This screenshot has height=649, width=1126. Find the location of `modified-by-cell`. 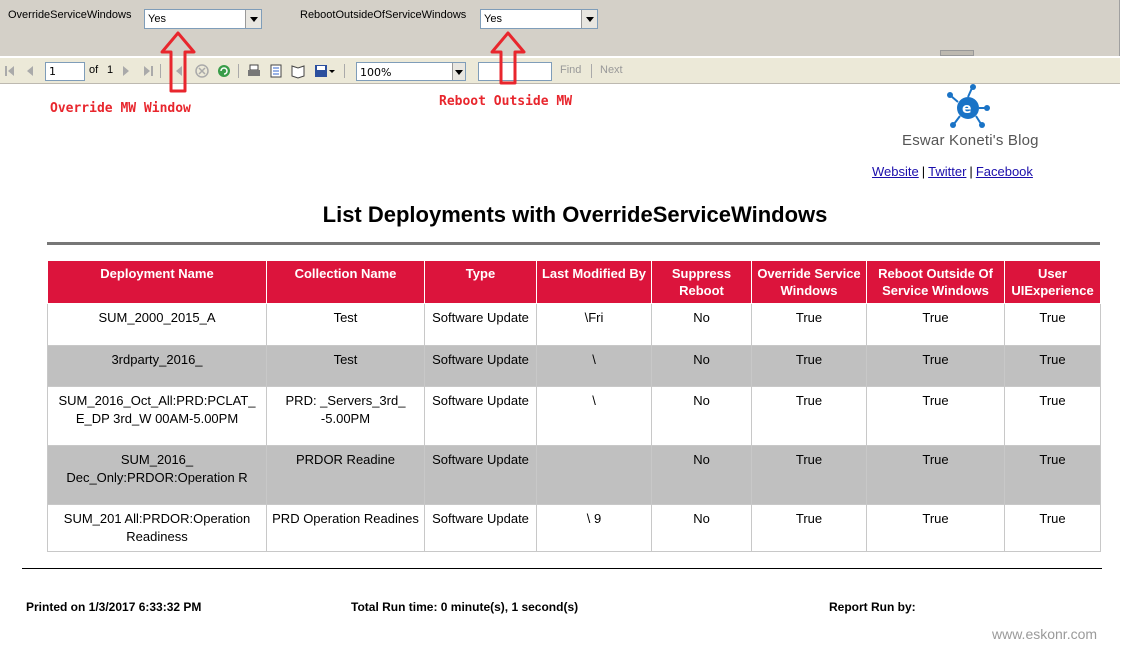

modified-by-cell is located at coordinates (594, 475).